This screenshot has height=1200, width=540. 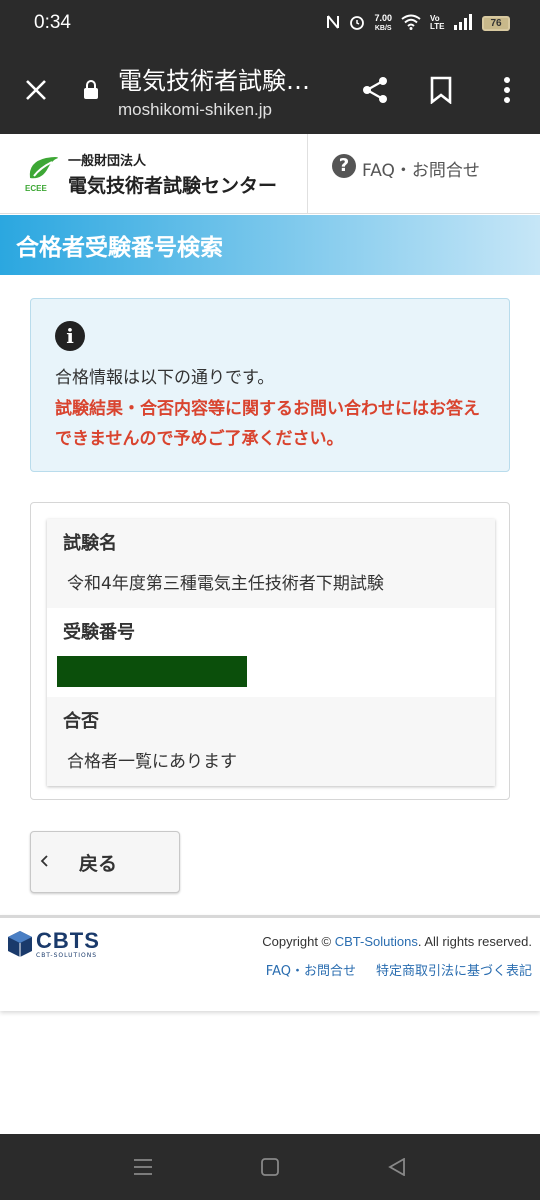 I want to click on bookmark-button, so click(x=441, y=90).